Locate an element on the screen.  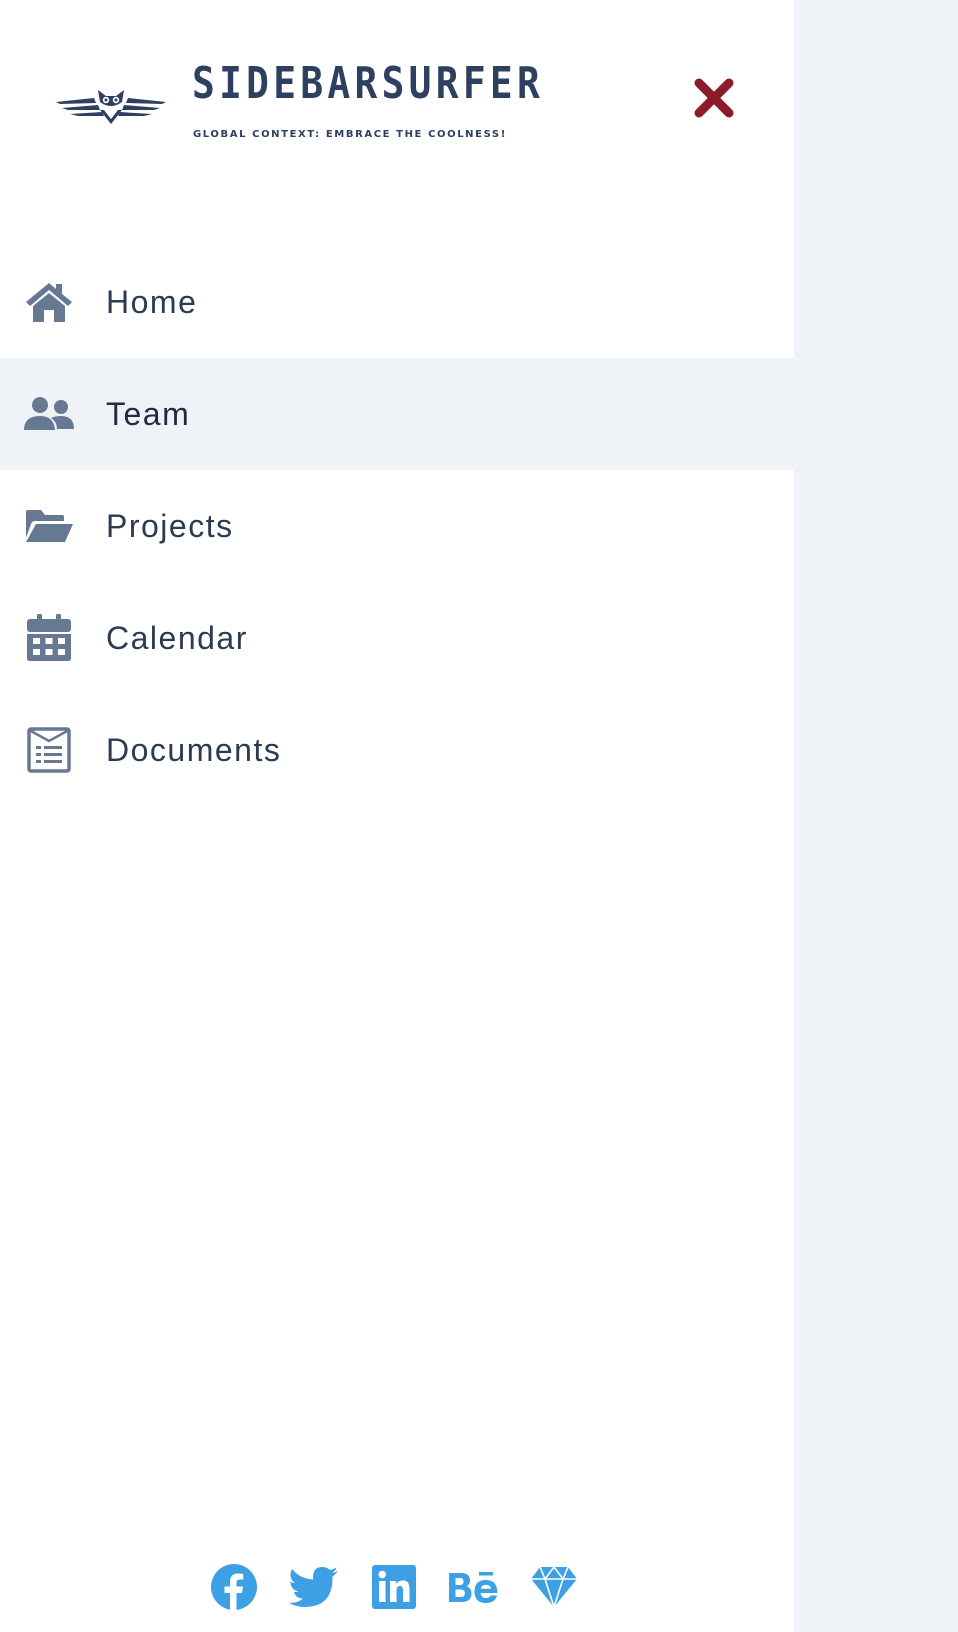
sketch-icon is located at coordinates (554, 1587).